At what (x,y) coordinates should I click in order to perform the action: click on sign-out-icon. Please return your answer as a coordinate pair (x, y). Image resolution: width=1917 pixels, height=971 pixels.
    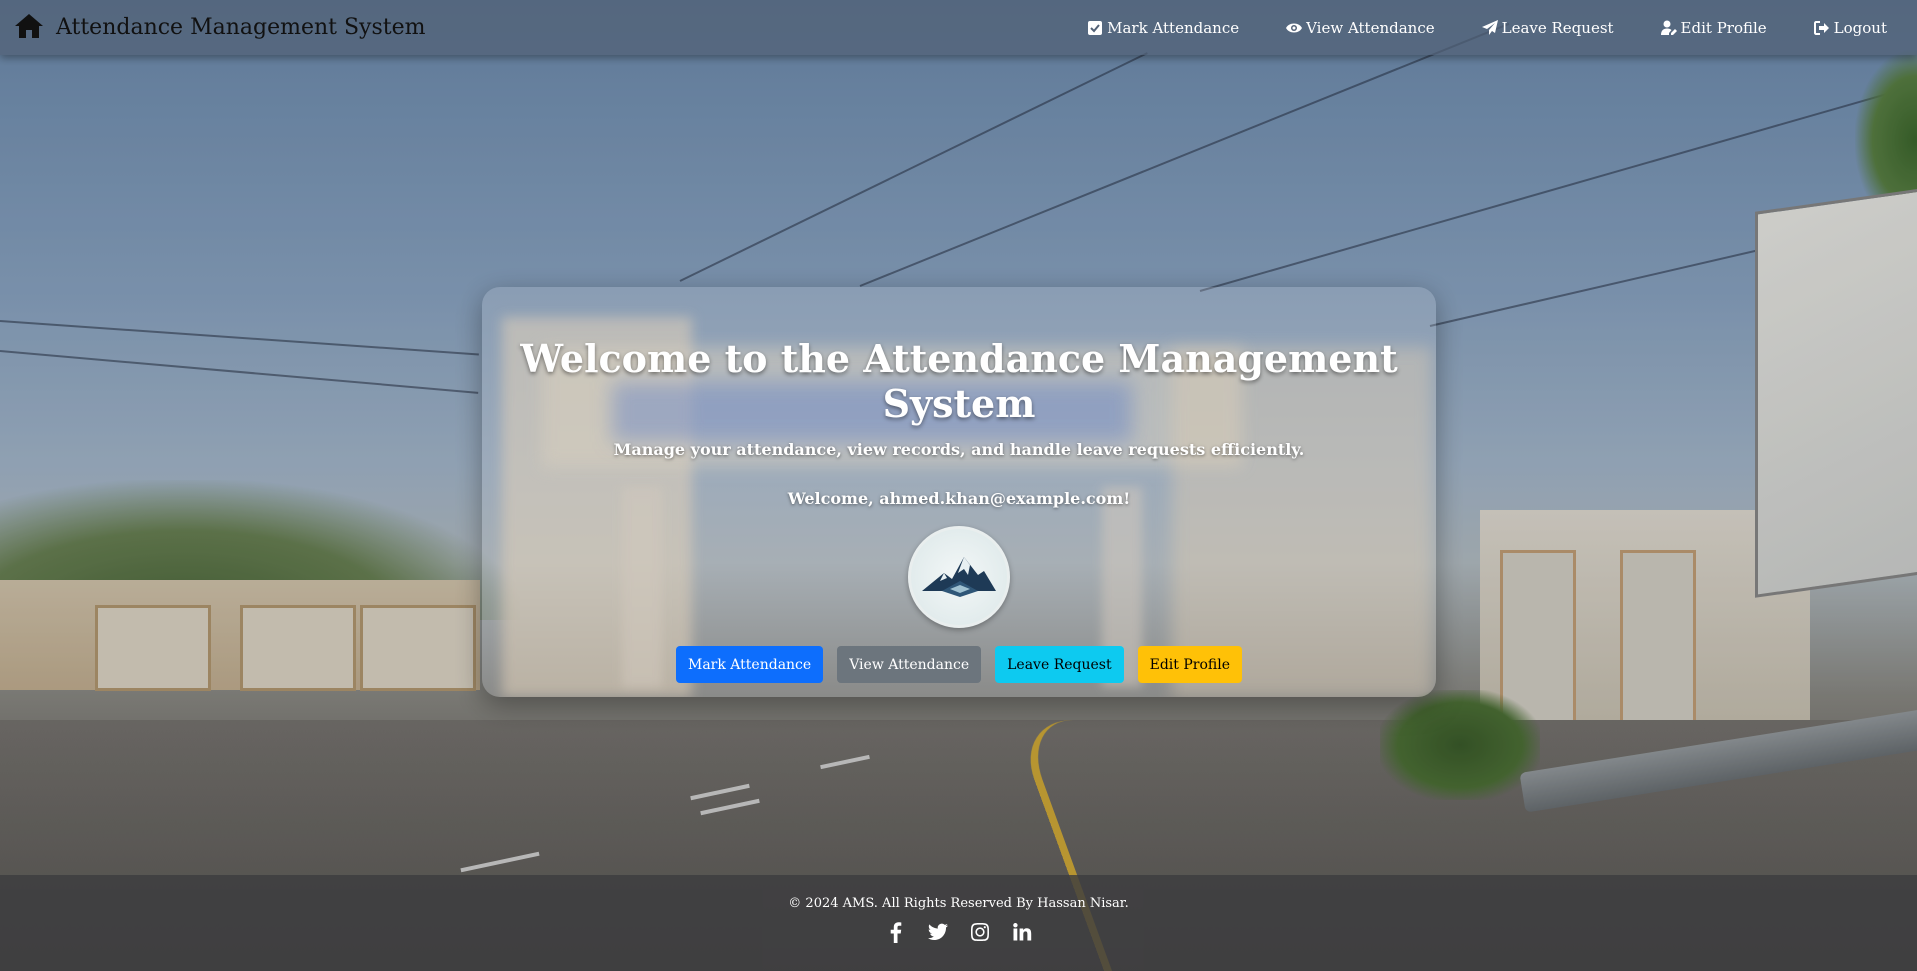
    Looking at the image, I should click on (1821, 27).